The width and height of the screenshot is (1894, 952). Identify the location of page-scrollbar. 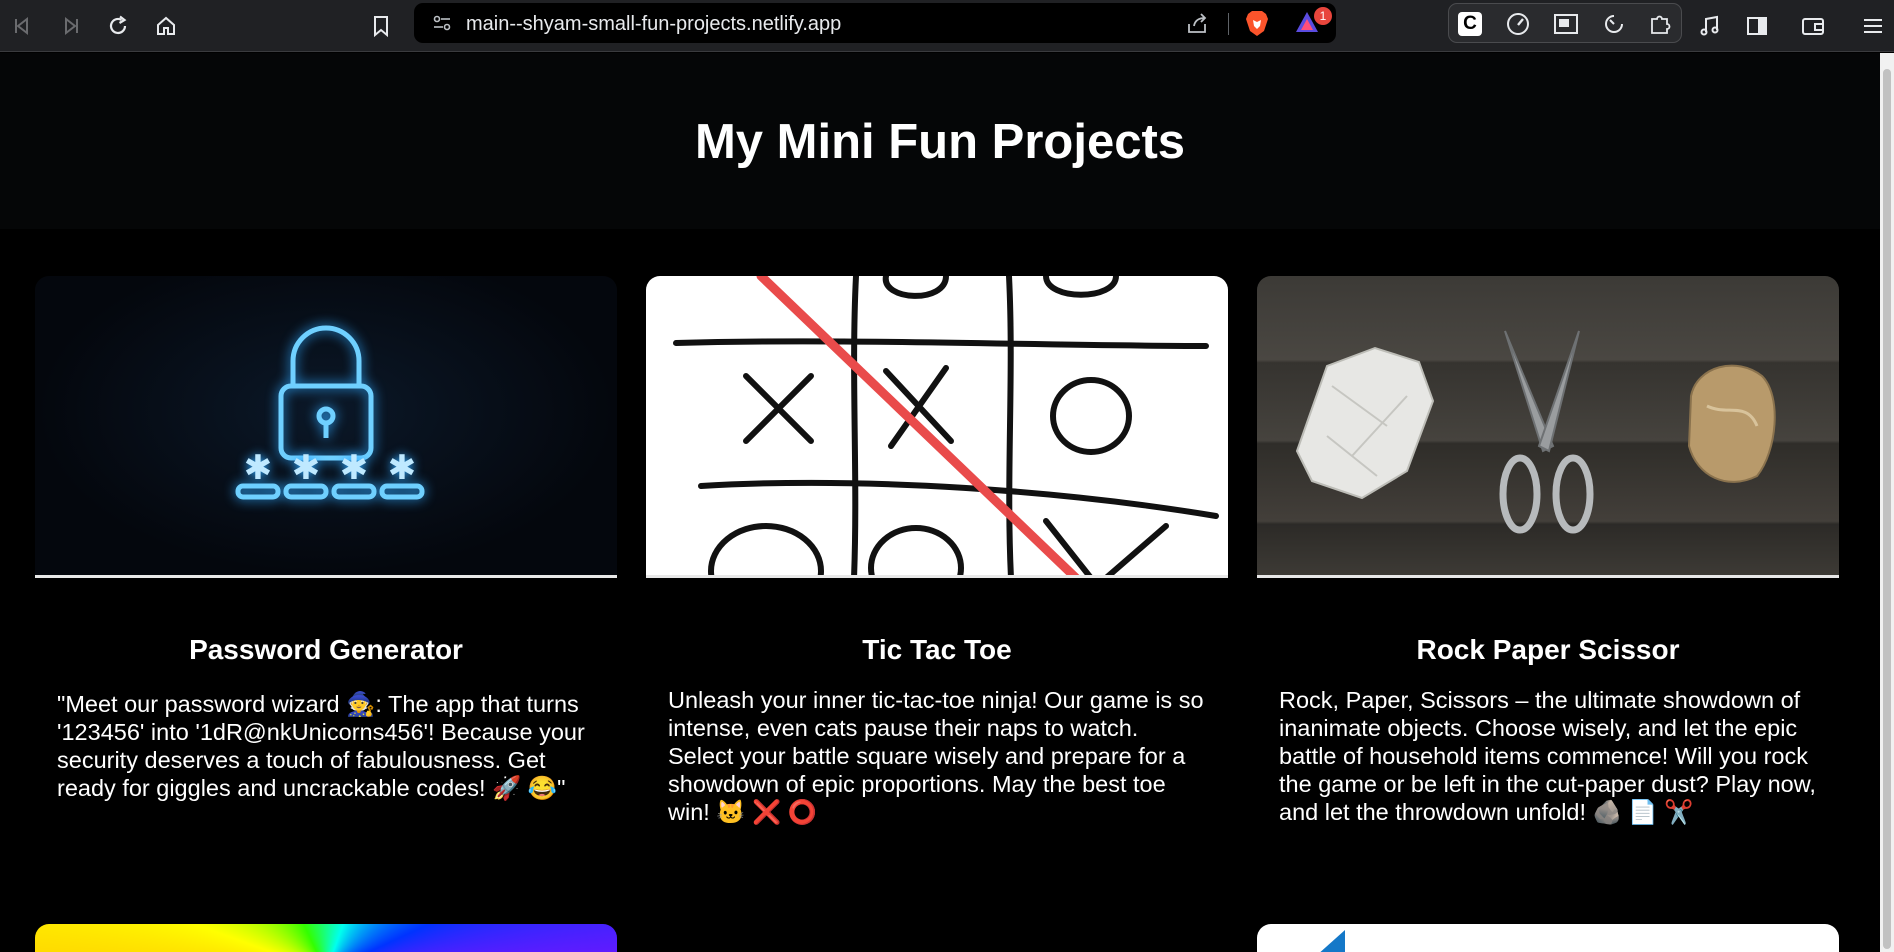
(1887, 502).